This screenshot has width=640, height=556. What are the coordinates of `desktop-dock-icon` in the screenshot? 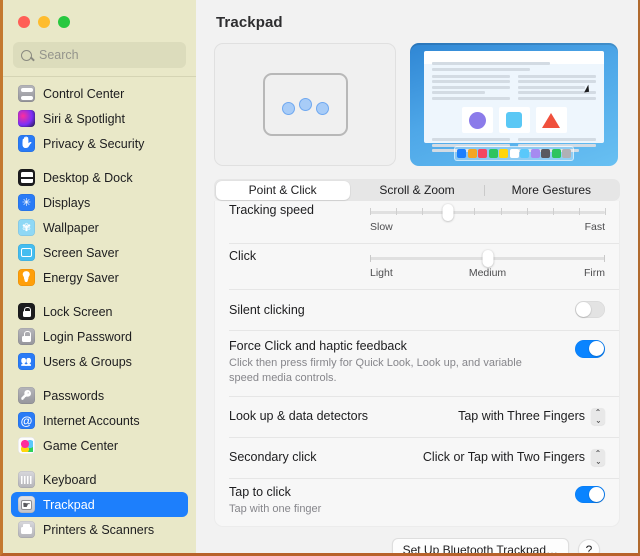 It's located at (26, 177).